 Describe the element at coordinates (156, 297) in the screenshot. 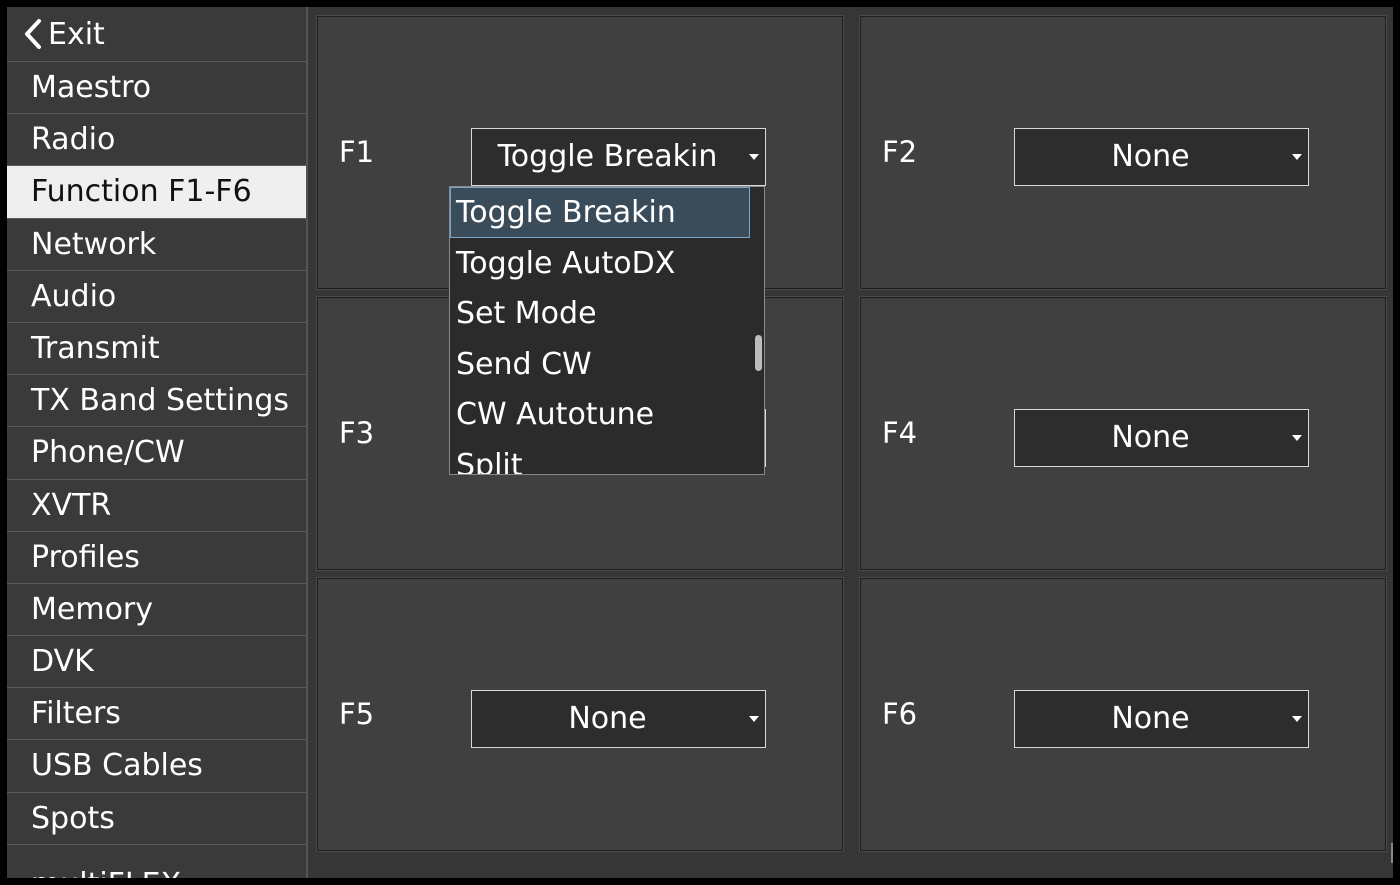

I see `nav-item-audio: Audio` at that location.